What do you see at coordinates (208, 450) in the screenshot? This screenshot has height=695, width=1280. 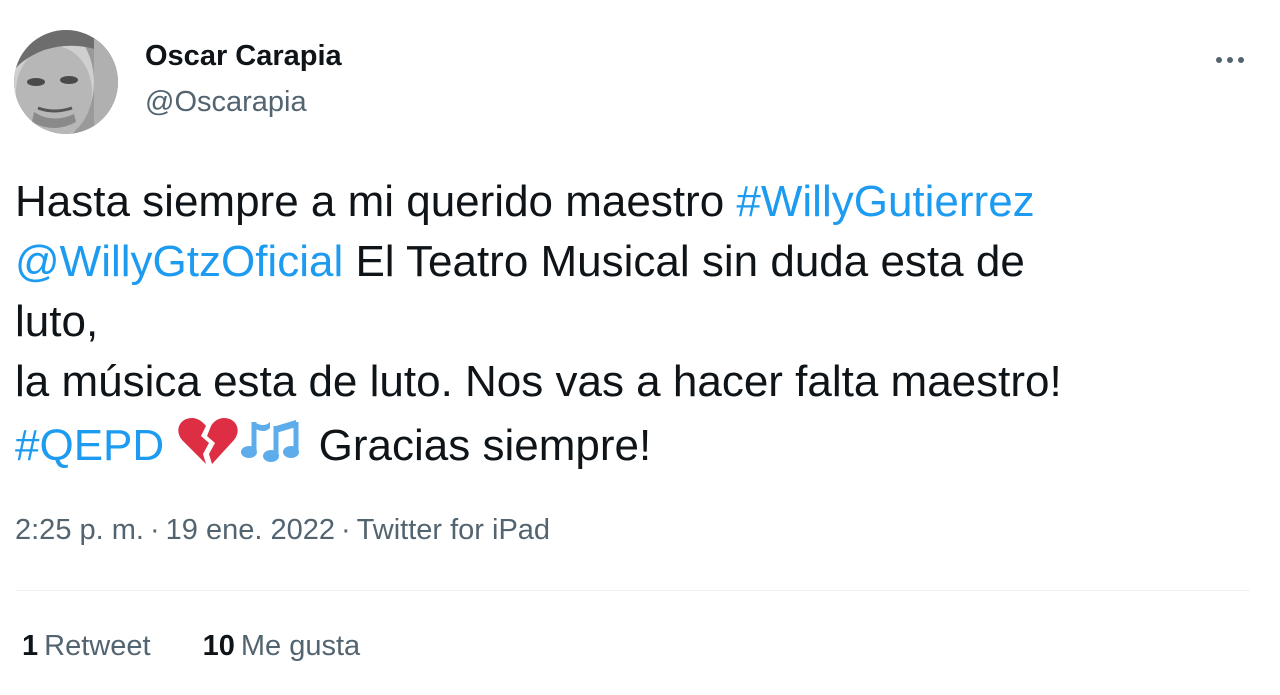 I see `broken-heart-emoji` at bounding box center [208, 450].